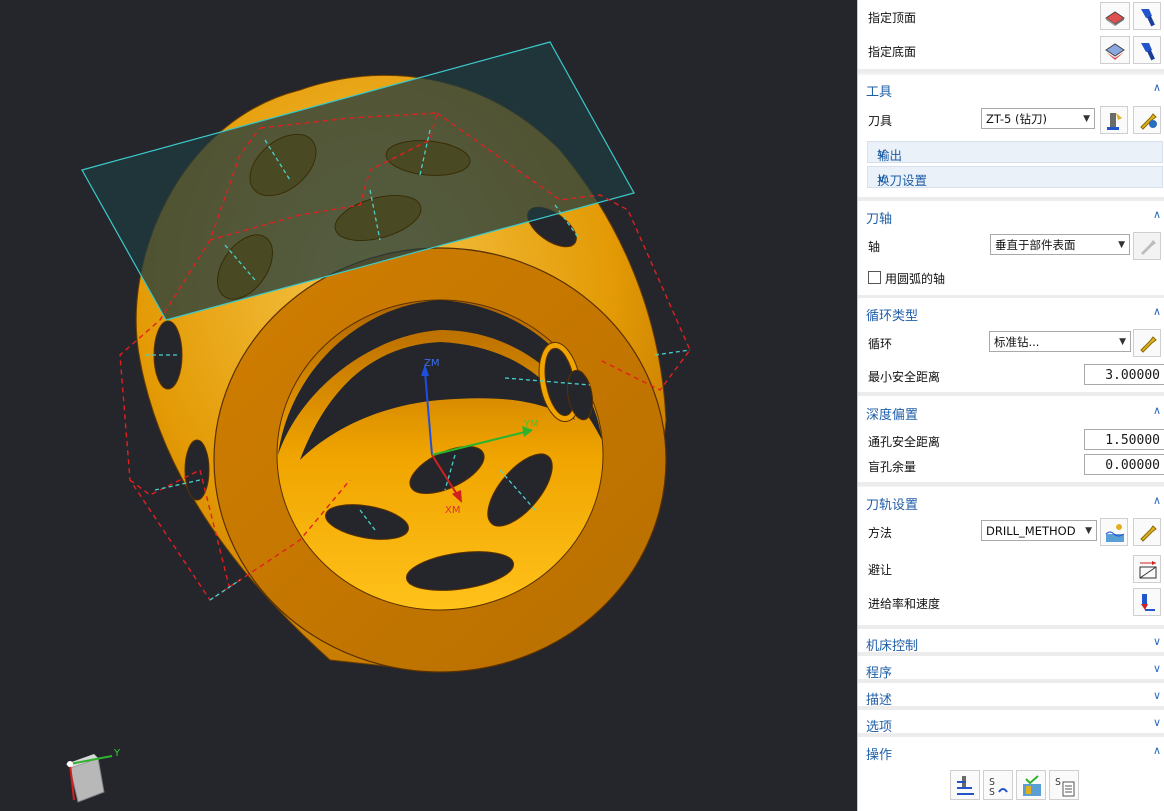 The height and width of the screenshot is (811, 1164). I want to click on list-icon: S, so click(1065, 787).